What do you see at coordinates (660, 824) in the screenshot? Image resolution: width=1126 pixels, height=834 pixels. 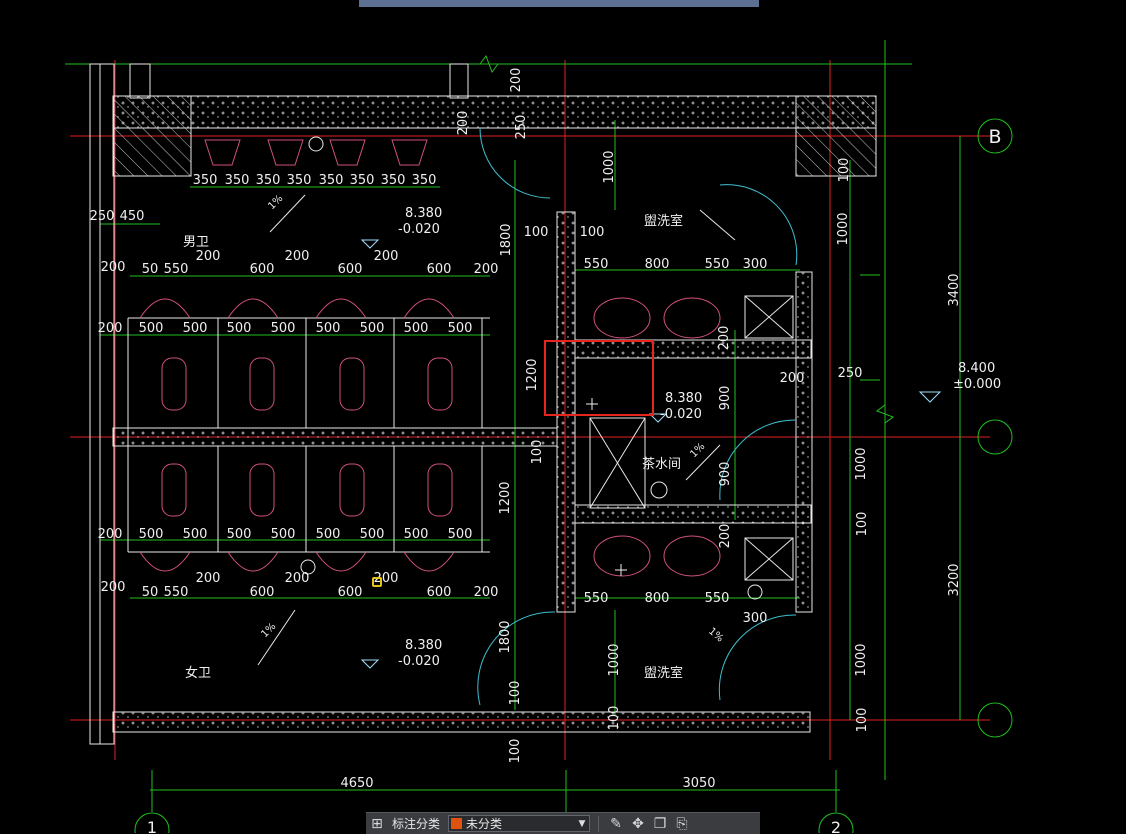 I see `copy-icon: ❐` at bounding box center [660, 824].